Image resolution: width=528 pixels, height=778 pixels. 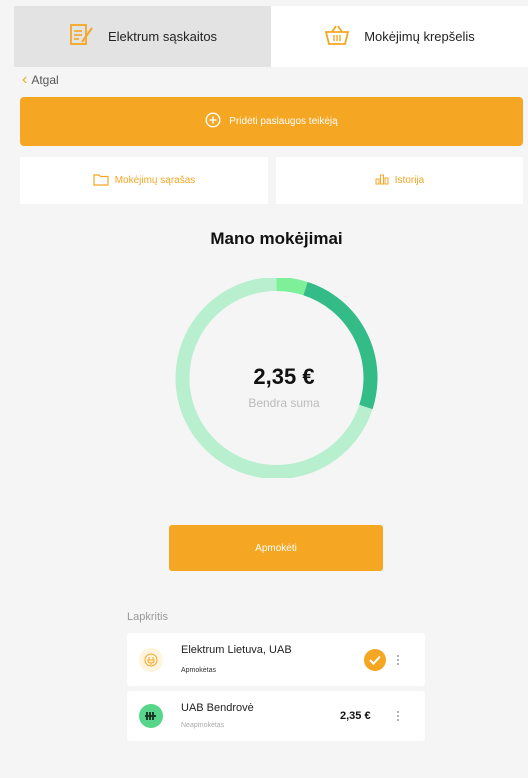 What do you see at coordinates (284, 376) in the screenshot?
I see `total-amount: 2,35 €` at bounding box center [284, 376].